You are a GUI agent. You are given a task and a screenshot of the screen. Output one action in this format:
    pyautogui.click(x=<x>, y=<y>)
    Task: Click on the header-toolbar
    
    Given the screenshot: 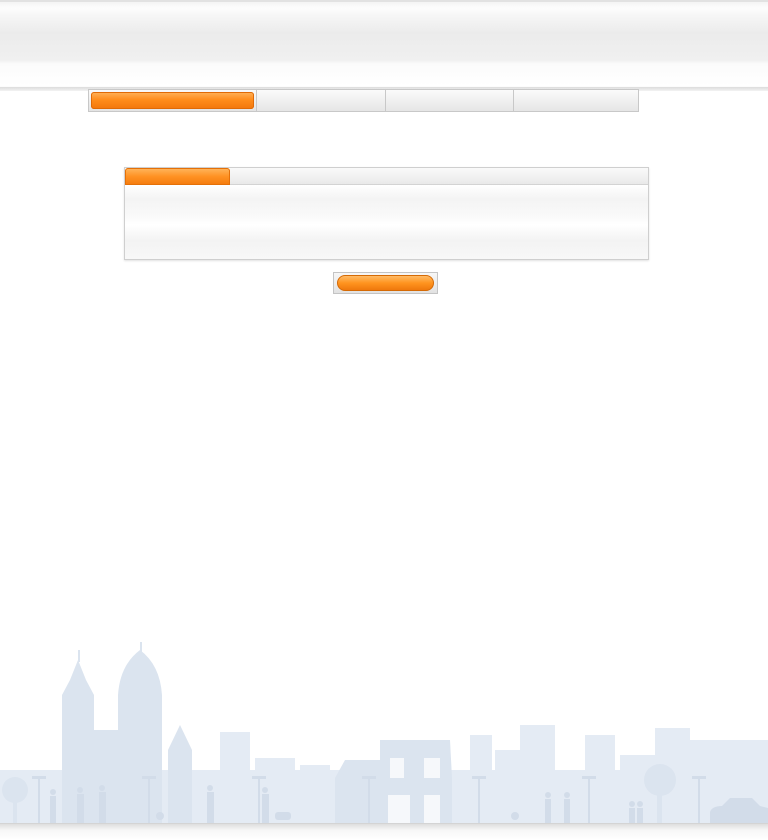 What is the action you would take?
    pyautogui.click(x=384, y=46)
    